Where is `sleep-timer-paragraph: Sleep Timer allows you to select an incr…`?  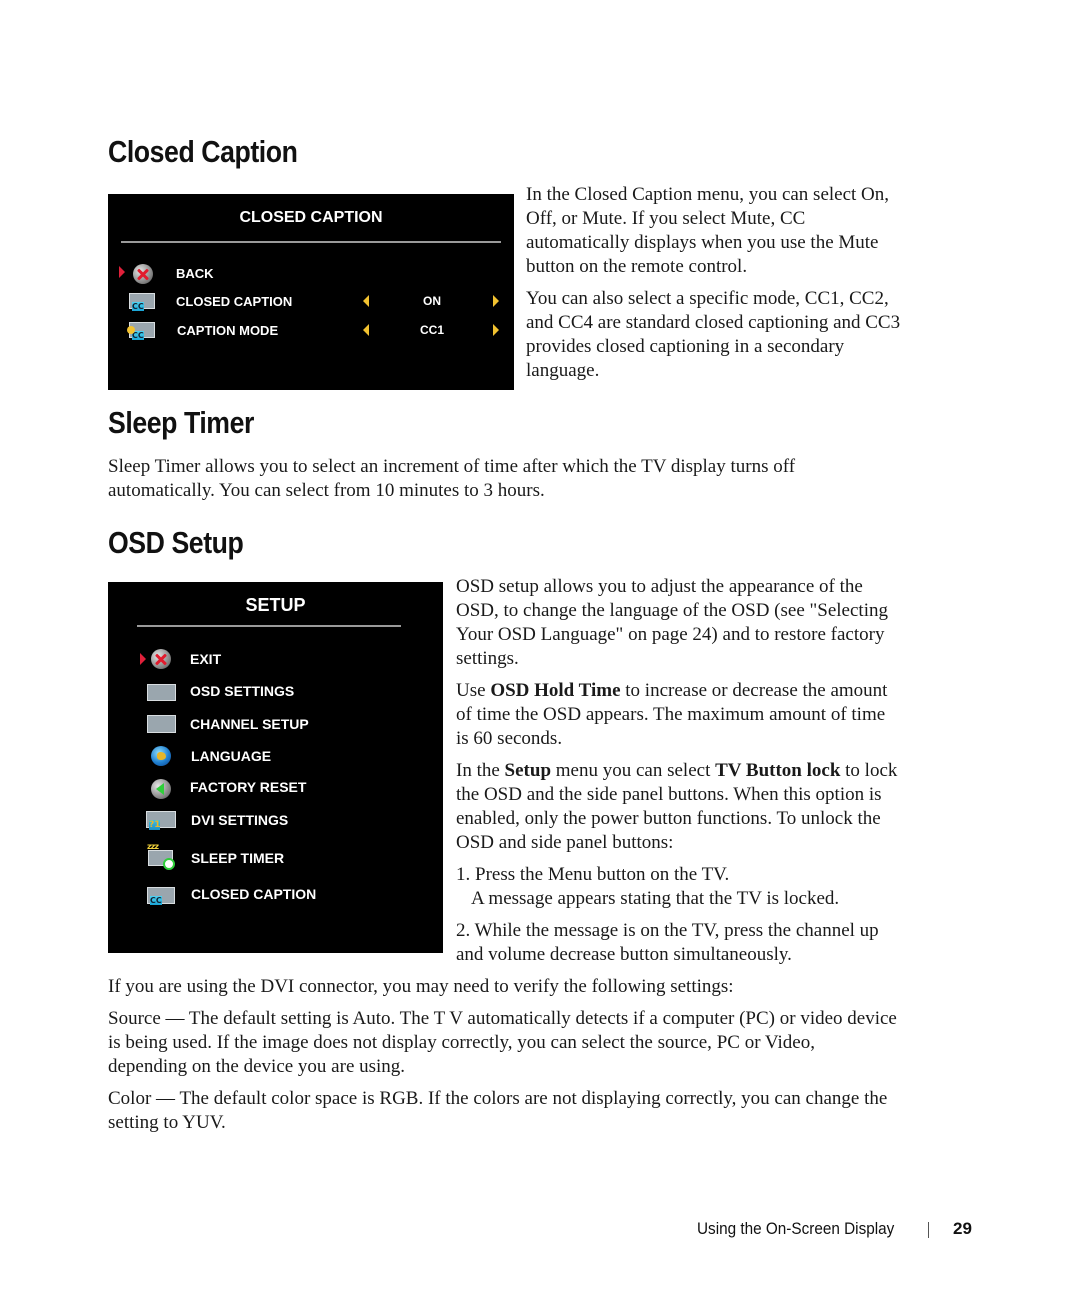 sleep-timer-paragraph: Sleep Timer allows you to select an incr… is located at coordinates (478, 479).